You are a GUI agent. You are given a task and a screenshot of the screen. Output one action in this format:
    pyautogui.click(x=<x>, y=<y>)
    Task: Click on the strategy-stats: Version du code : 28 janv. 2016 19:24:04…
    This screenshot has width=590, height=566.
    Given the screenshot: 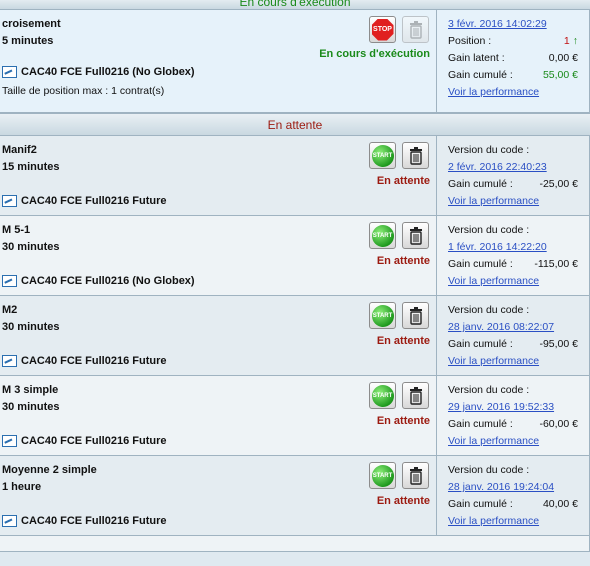 What is the action you would take?
    pyautogui.click(x=513, y=495)
    